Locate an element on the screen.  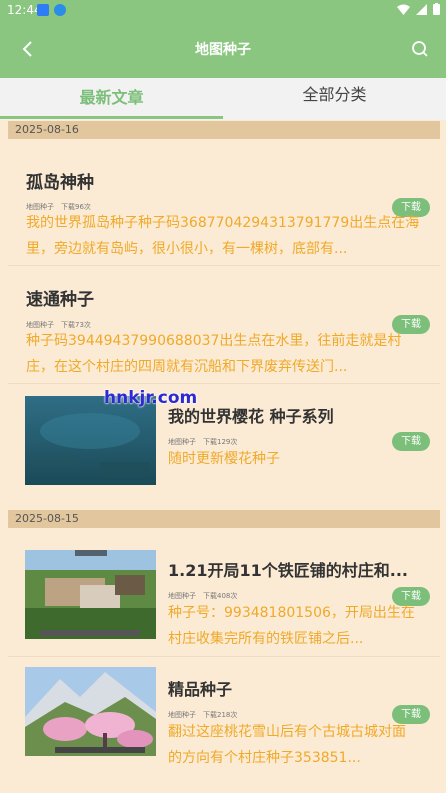
signal-icon is located at coordinates (421, 9).